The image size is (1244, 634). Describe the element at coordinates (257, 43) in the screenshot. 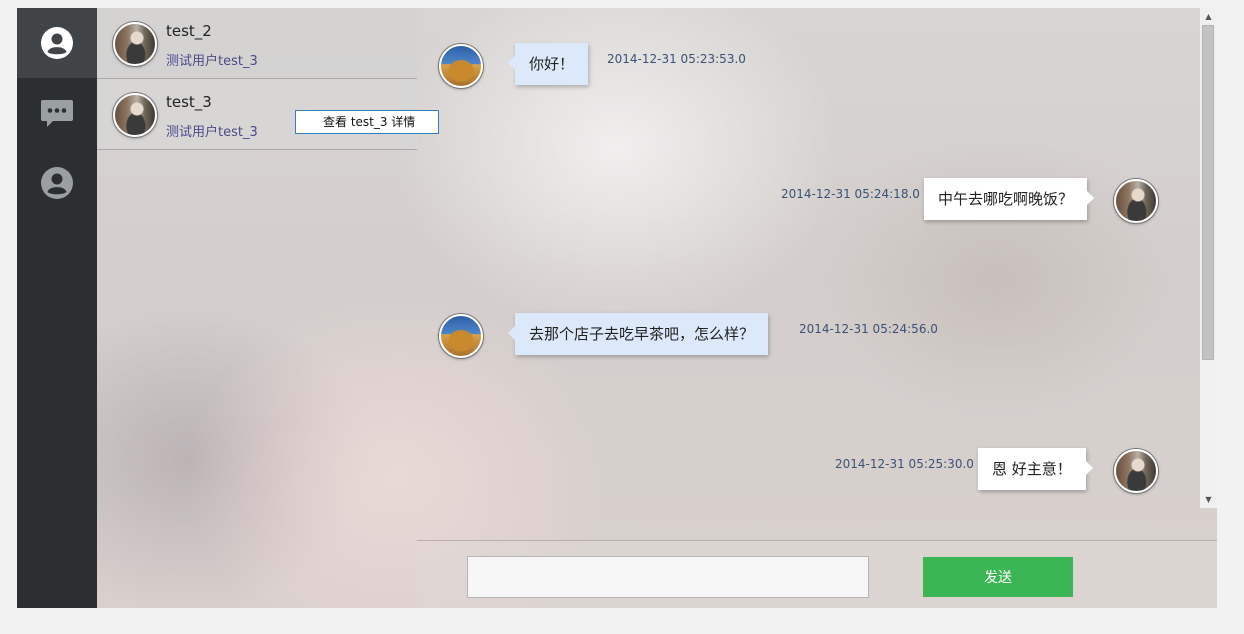

I see `contact-item: test_2 测试用户test_3` at that location.